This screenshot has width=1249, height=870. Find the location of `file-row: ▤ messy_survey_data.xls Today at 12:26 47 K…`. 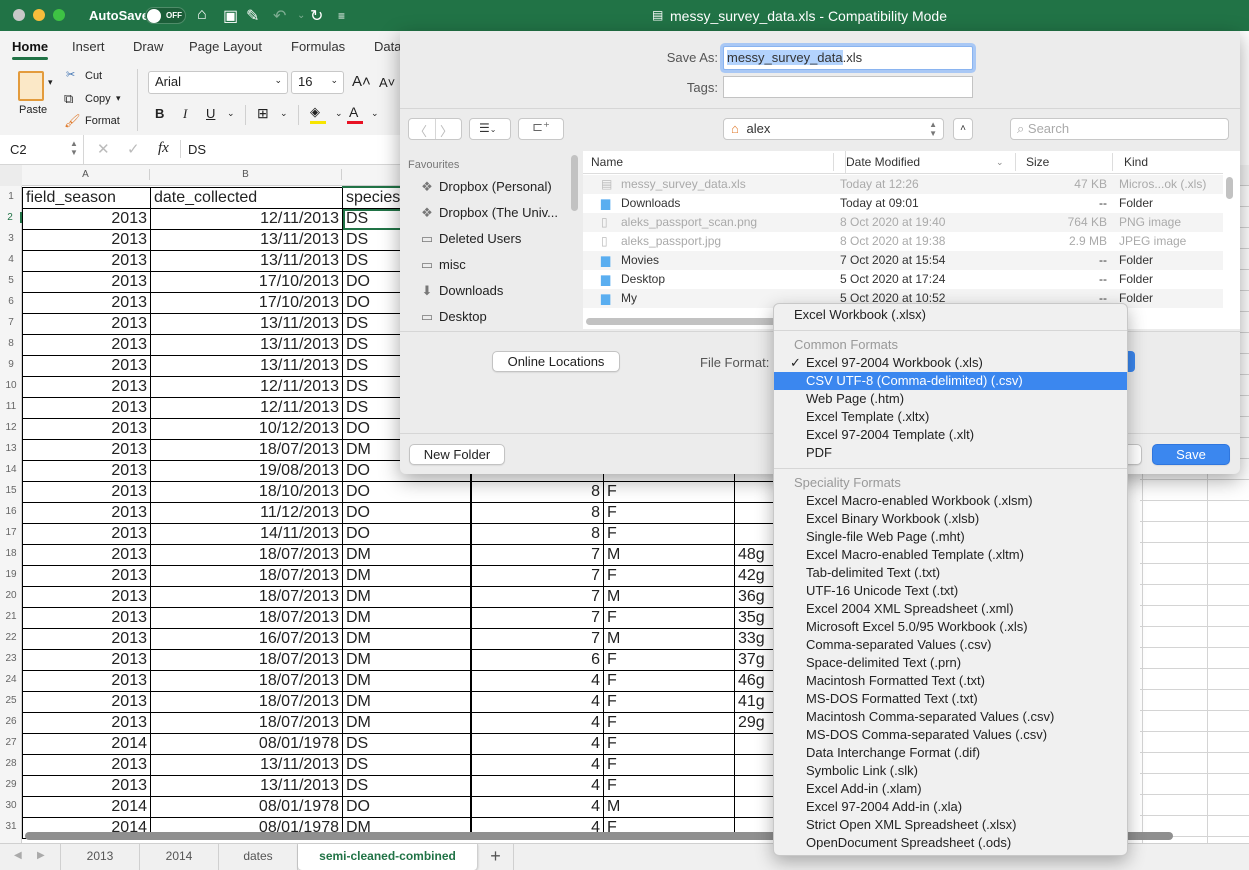

file-row: ▤ messy_survey_data.xls Today at 12:26 47 K… is located at coordinates (903, 184).